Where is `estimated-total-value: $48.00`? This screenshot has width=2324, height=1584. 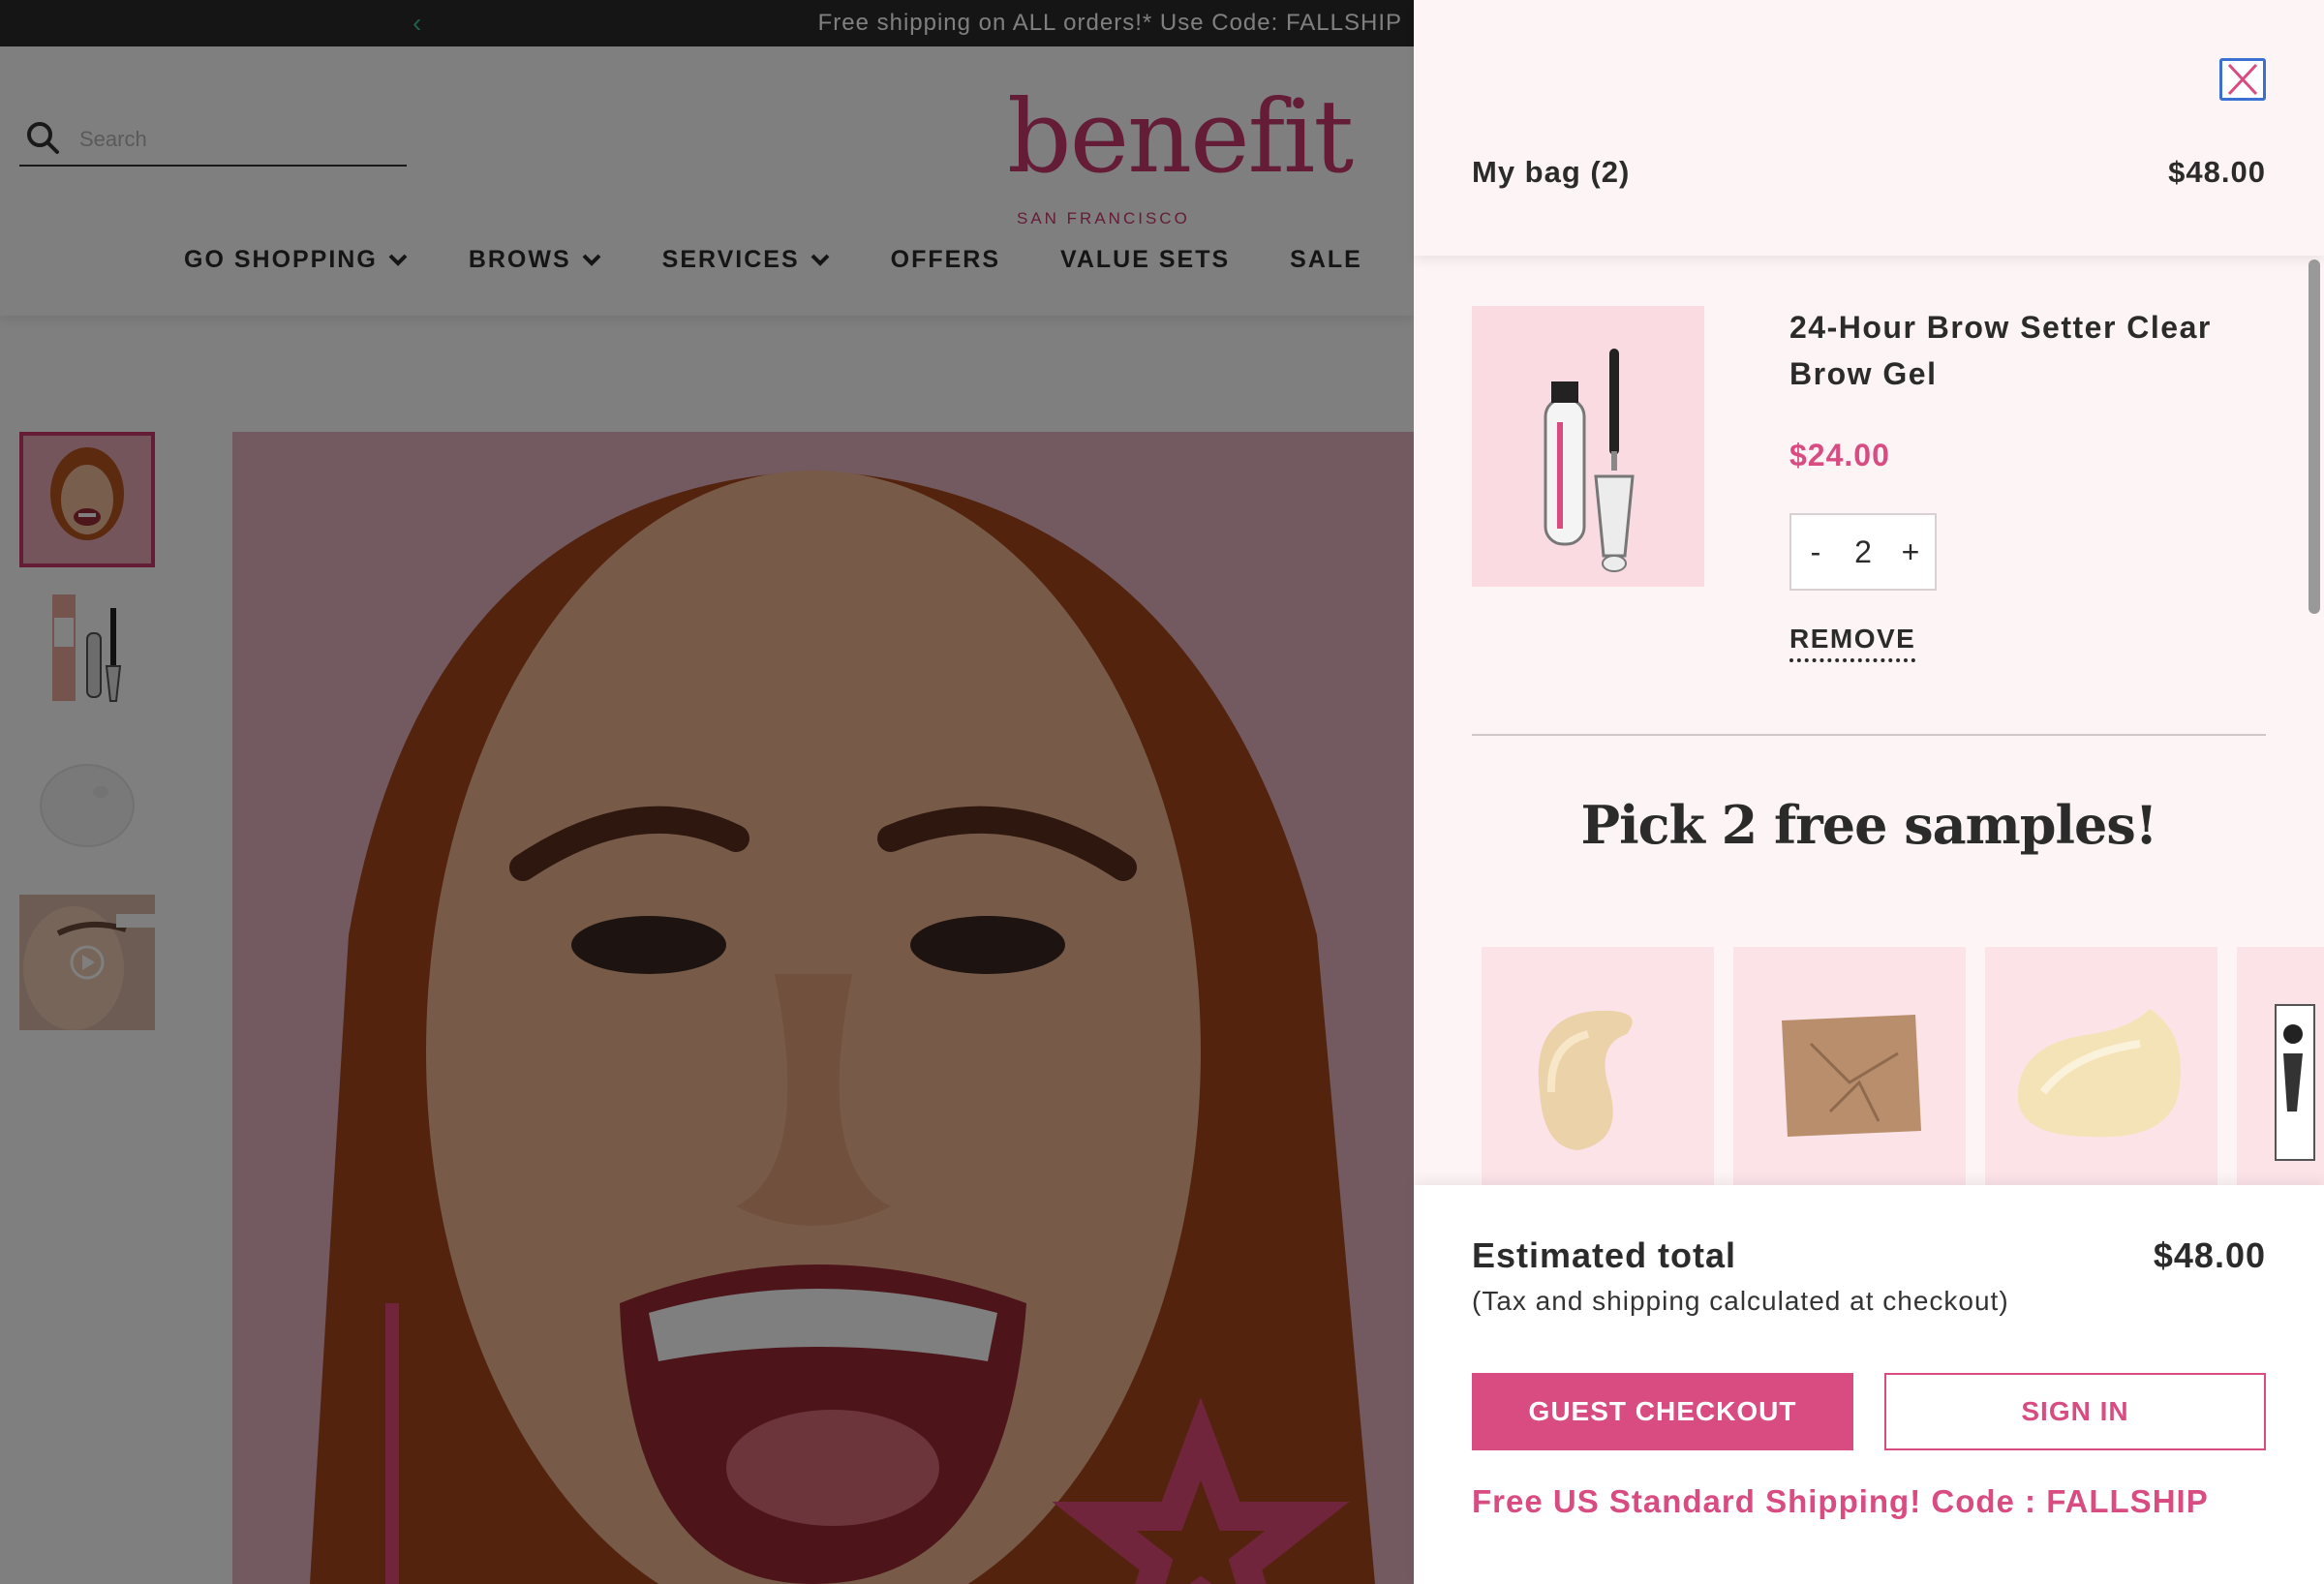
estimated-total-value: $48.00 is located at coordinates (2210, 1255).